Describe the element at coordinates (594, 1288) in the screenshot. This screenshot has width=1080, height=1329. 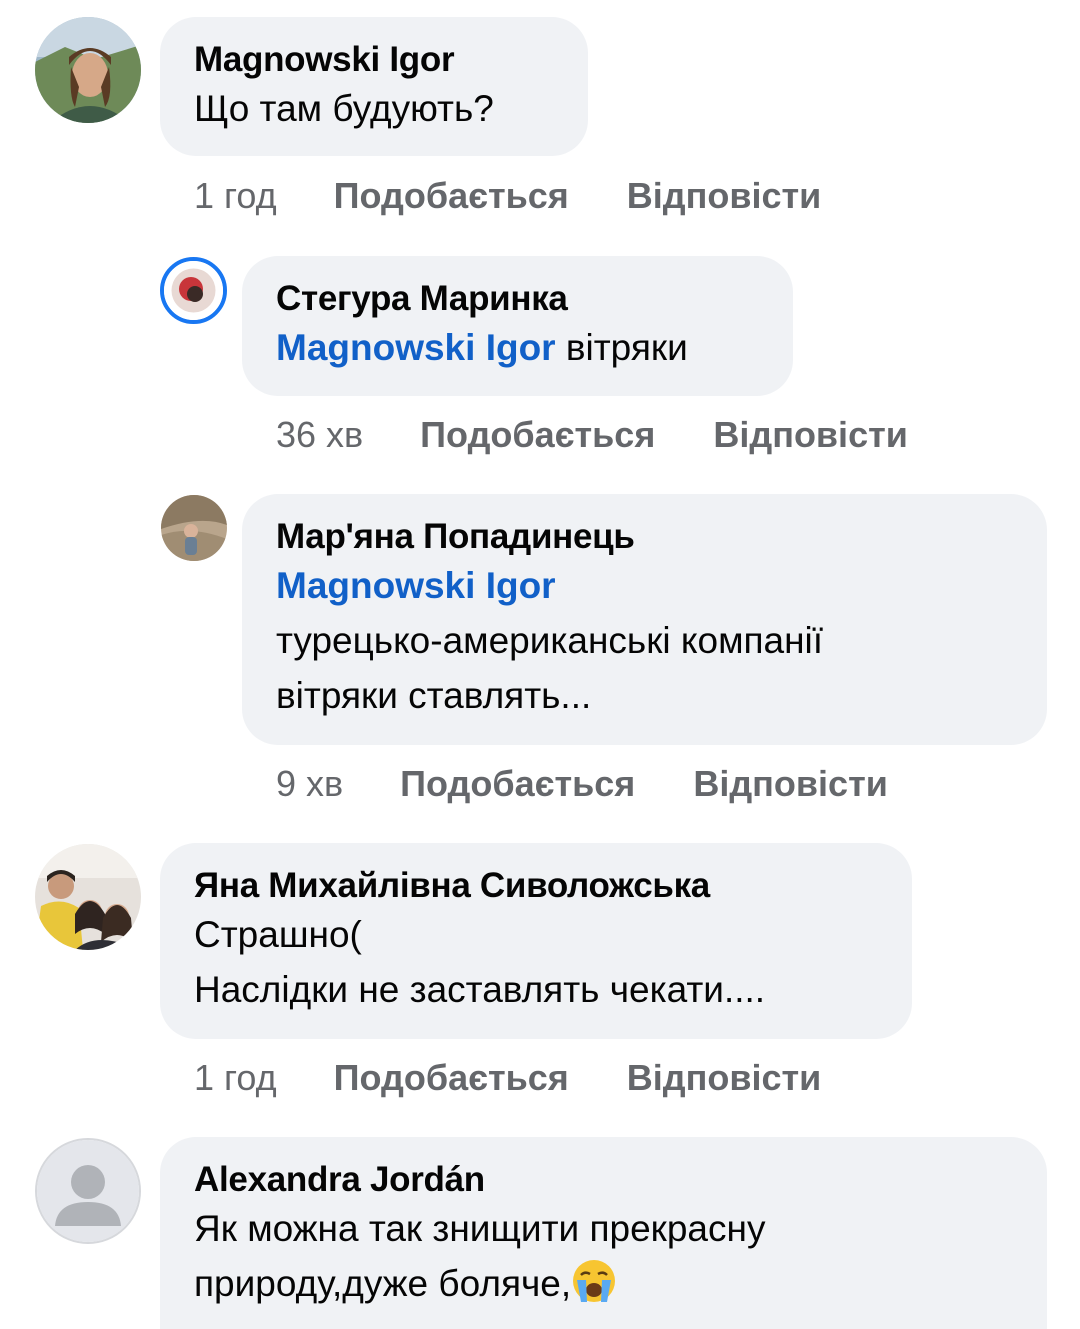
I see `crying-face-icon` at that location.